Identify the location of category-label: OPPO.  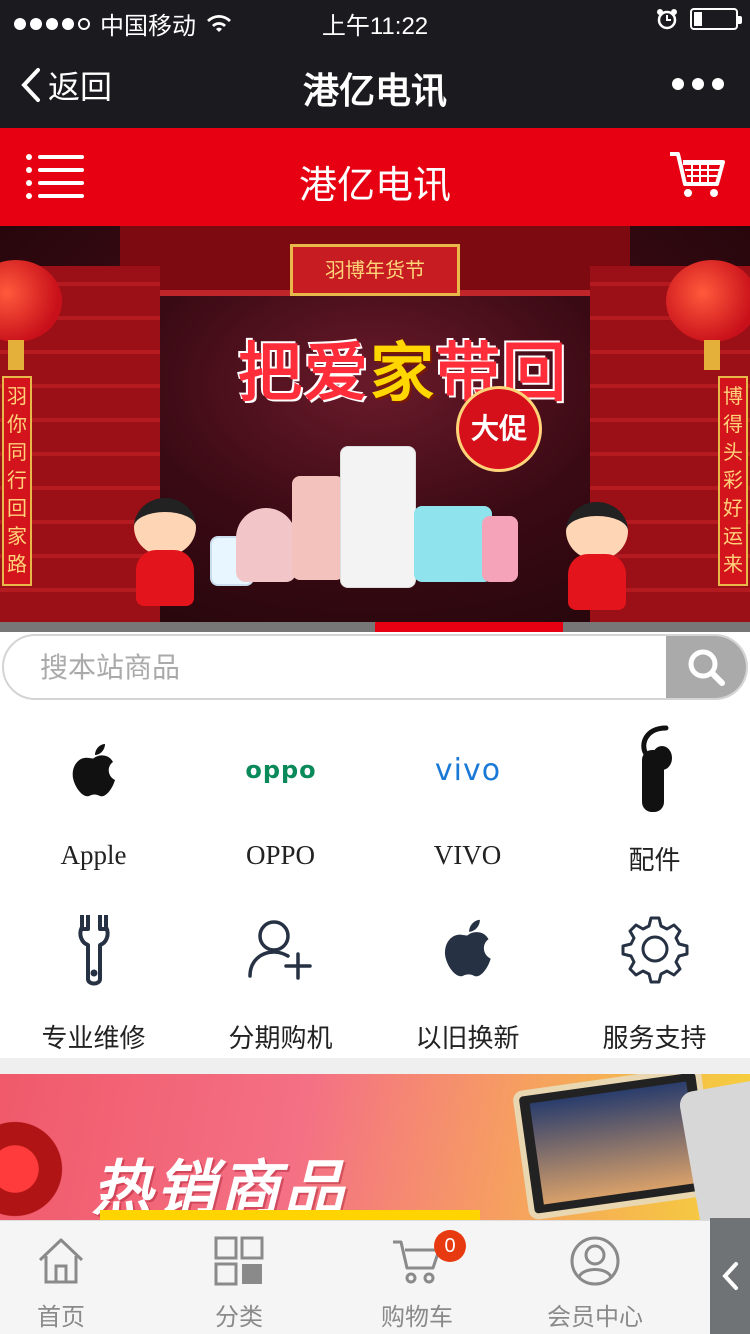
(280, 855).